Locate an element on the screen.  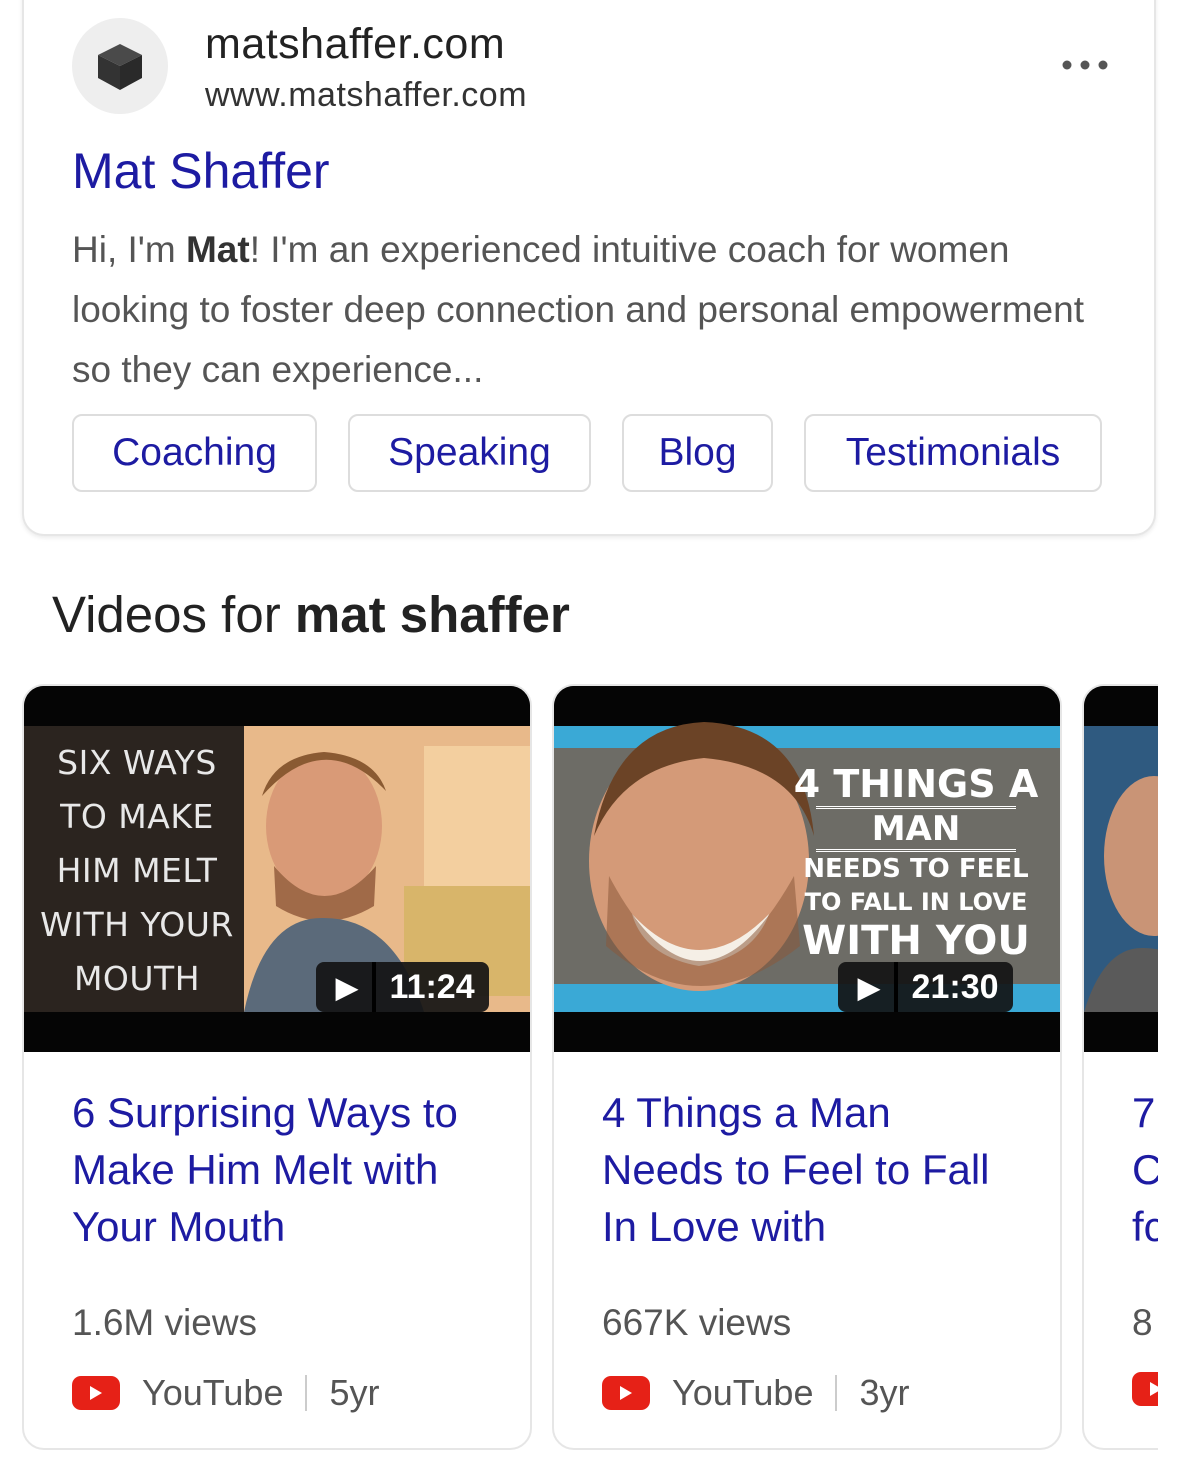
heading-prefix: Videos for is located at coordinates (173, 614).